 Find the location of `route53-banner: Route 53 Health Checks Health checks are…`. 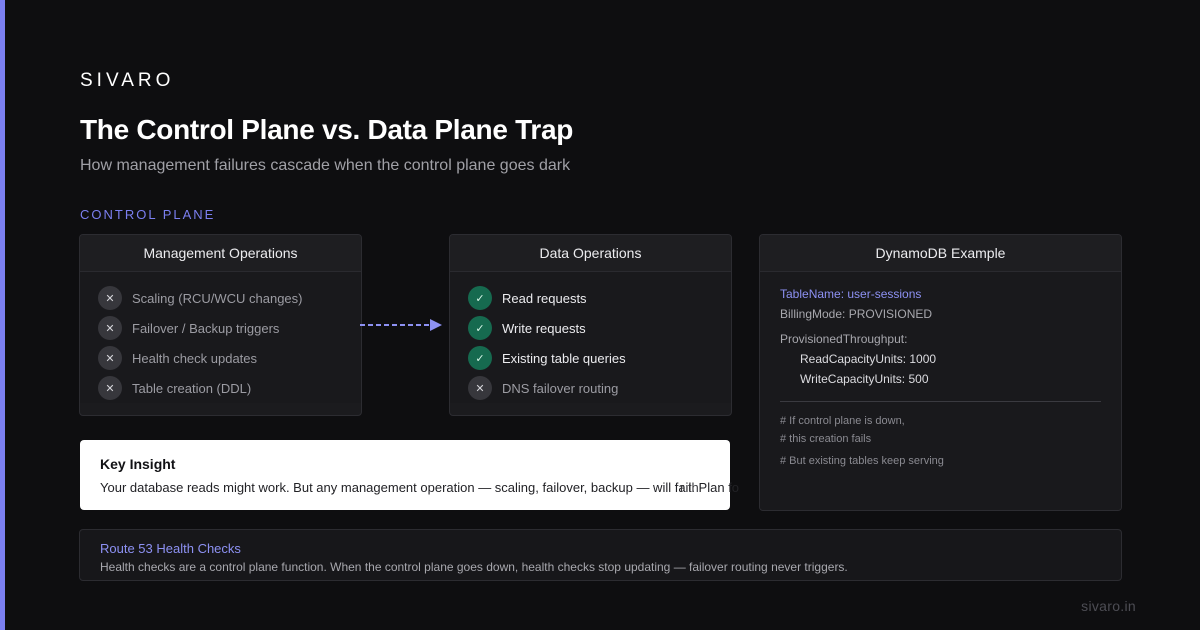

route53-banner: Route 53 Health Checks Health checks are… is located at coordinates (600, 555).